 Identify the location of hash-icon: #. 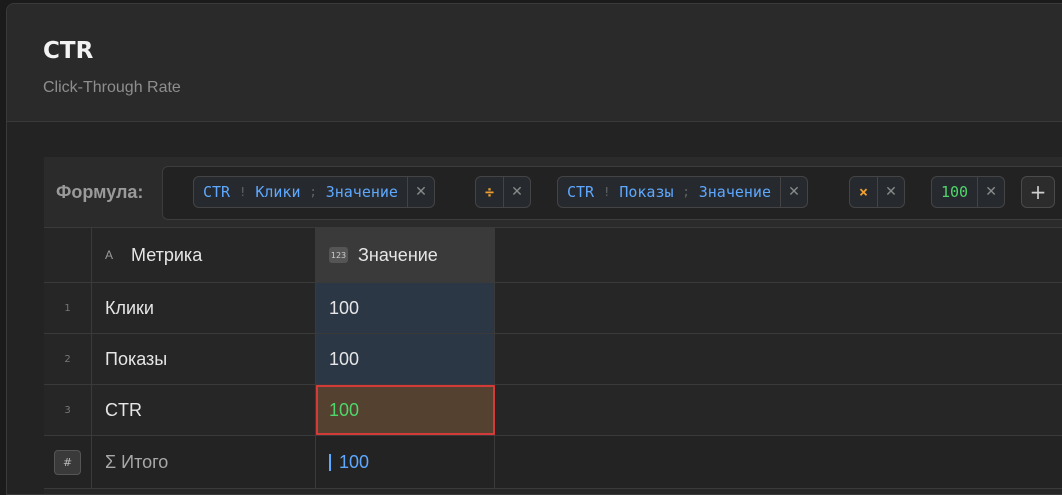
(67, 462).